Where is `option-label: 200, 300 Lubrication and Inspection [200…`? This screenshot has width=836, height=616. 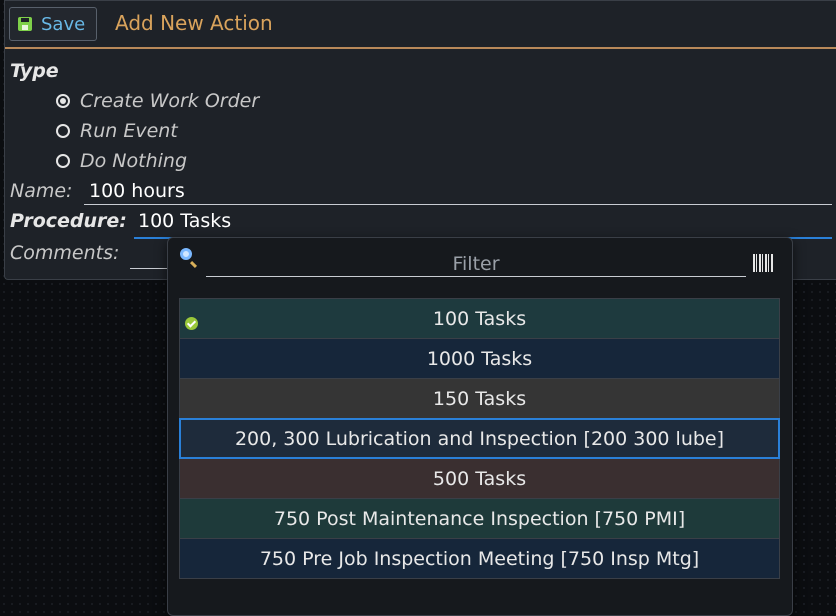 option-label: 200, 300 Lubrication and Inspection [200… is located at coordinates (479, 438).